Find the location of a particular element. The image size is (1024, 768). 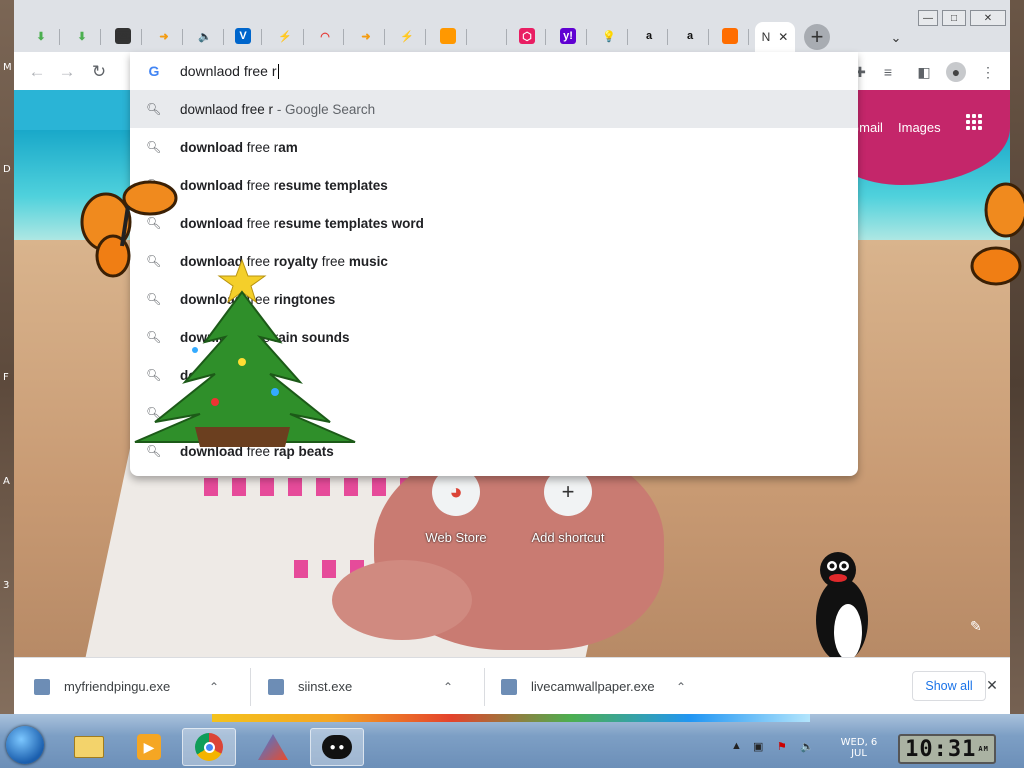

tab-title: N is located at coordinates (766, 37).